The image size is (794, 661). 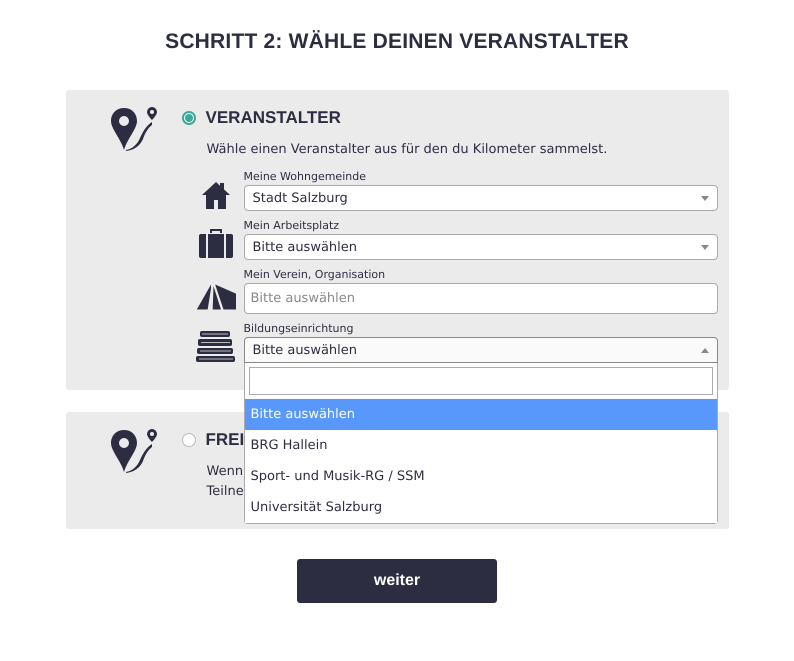 What do you see at coordinates (305, 177) in the screenshot?
I see `field-label: Meine Wohngemeinde` at bounding box center [305, 177].